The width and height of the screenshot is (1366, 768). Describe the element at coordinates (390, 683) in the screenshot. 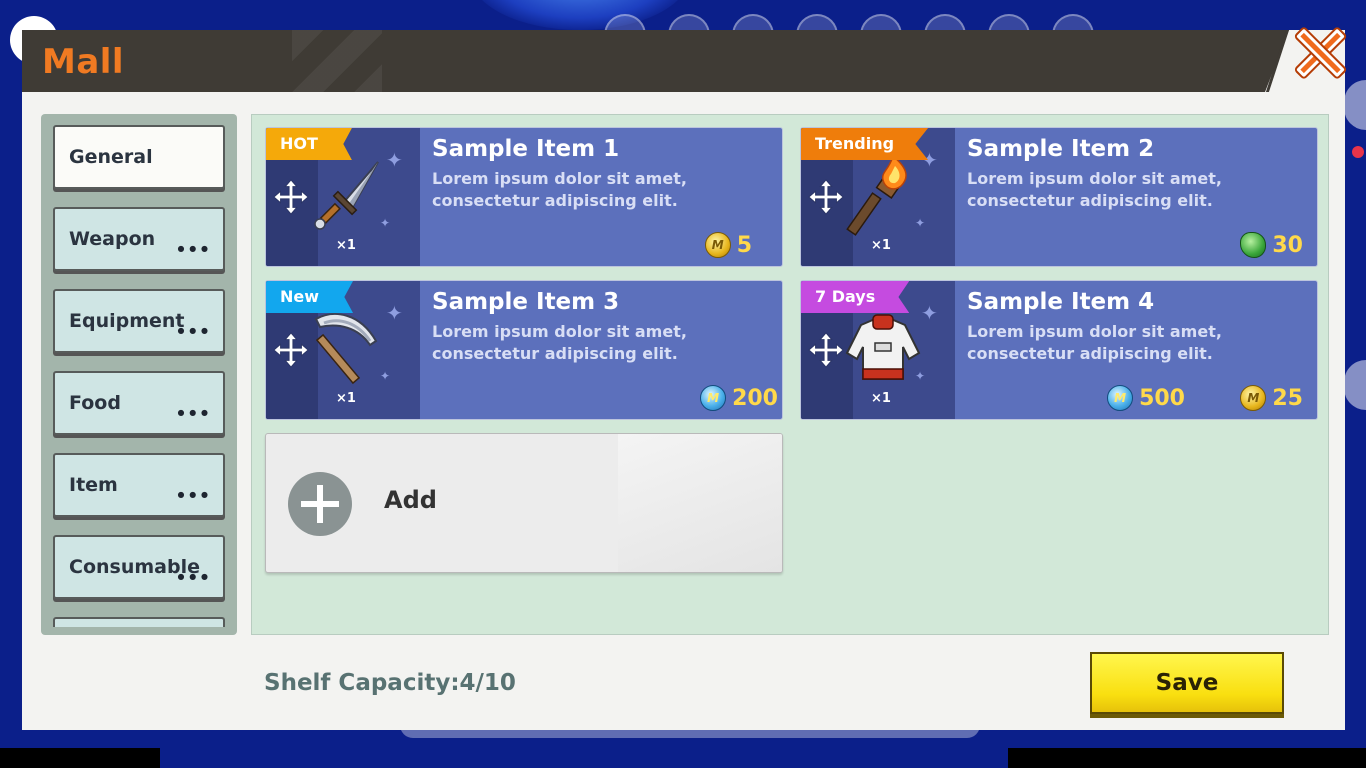

I see `shelf-capacity: Shelf Capacity:4/10` at that location.